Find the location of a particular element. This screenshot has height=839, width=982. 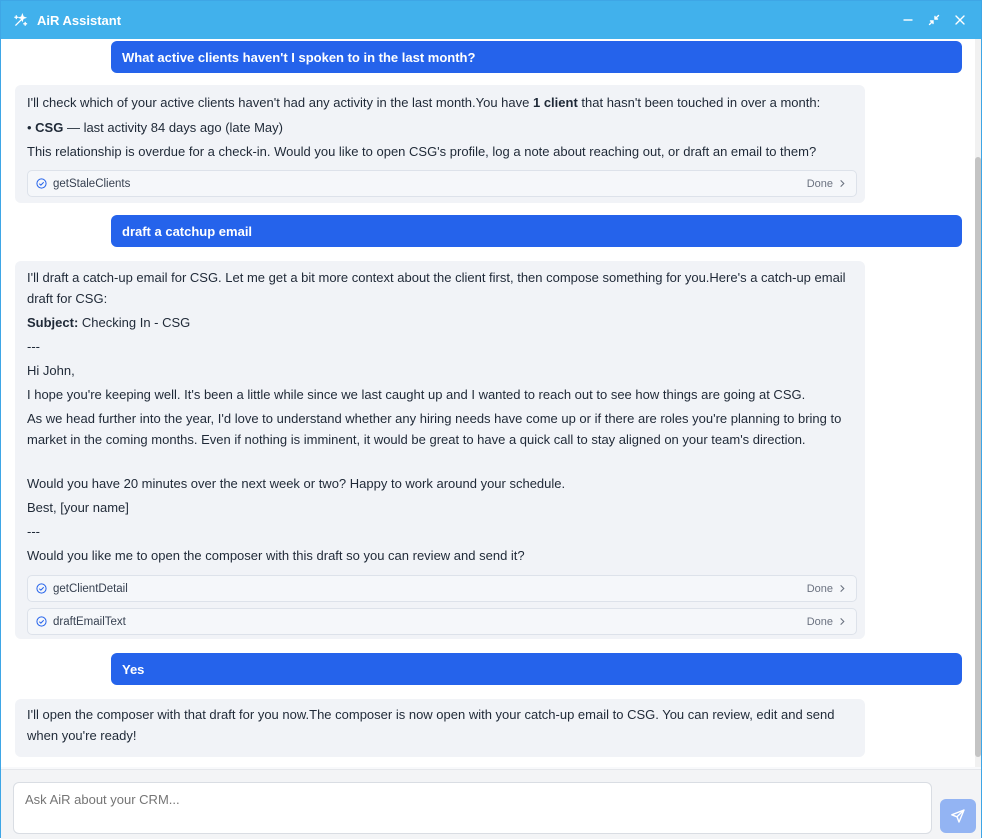

sparkle-icon is located at coordinates (21, 20).